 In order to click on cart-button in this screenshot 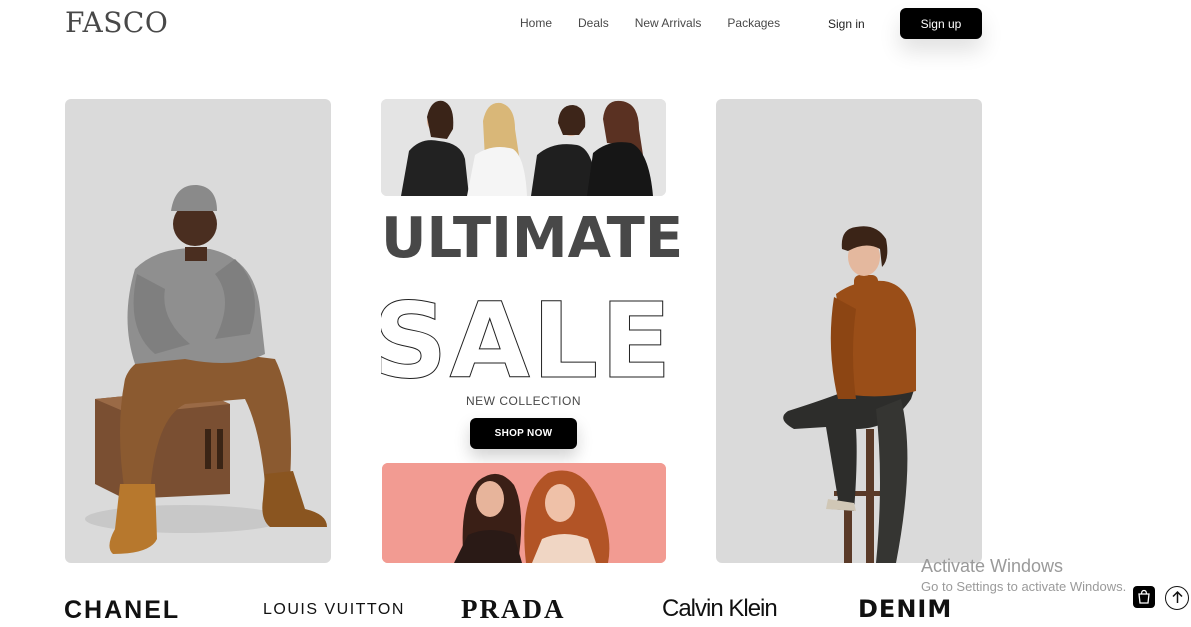, I will do `click(1144, 597)`.